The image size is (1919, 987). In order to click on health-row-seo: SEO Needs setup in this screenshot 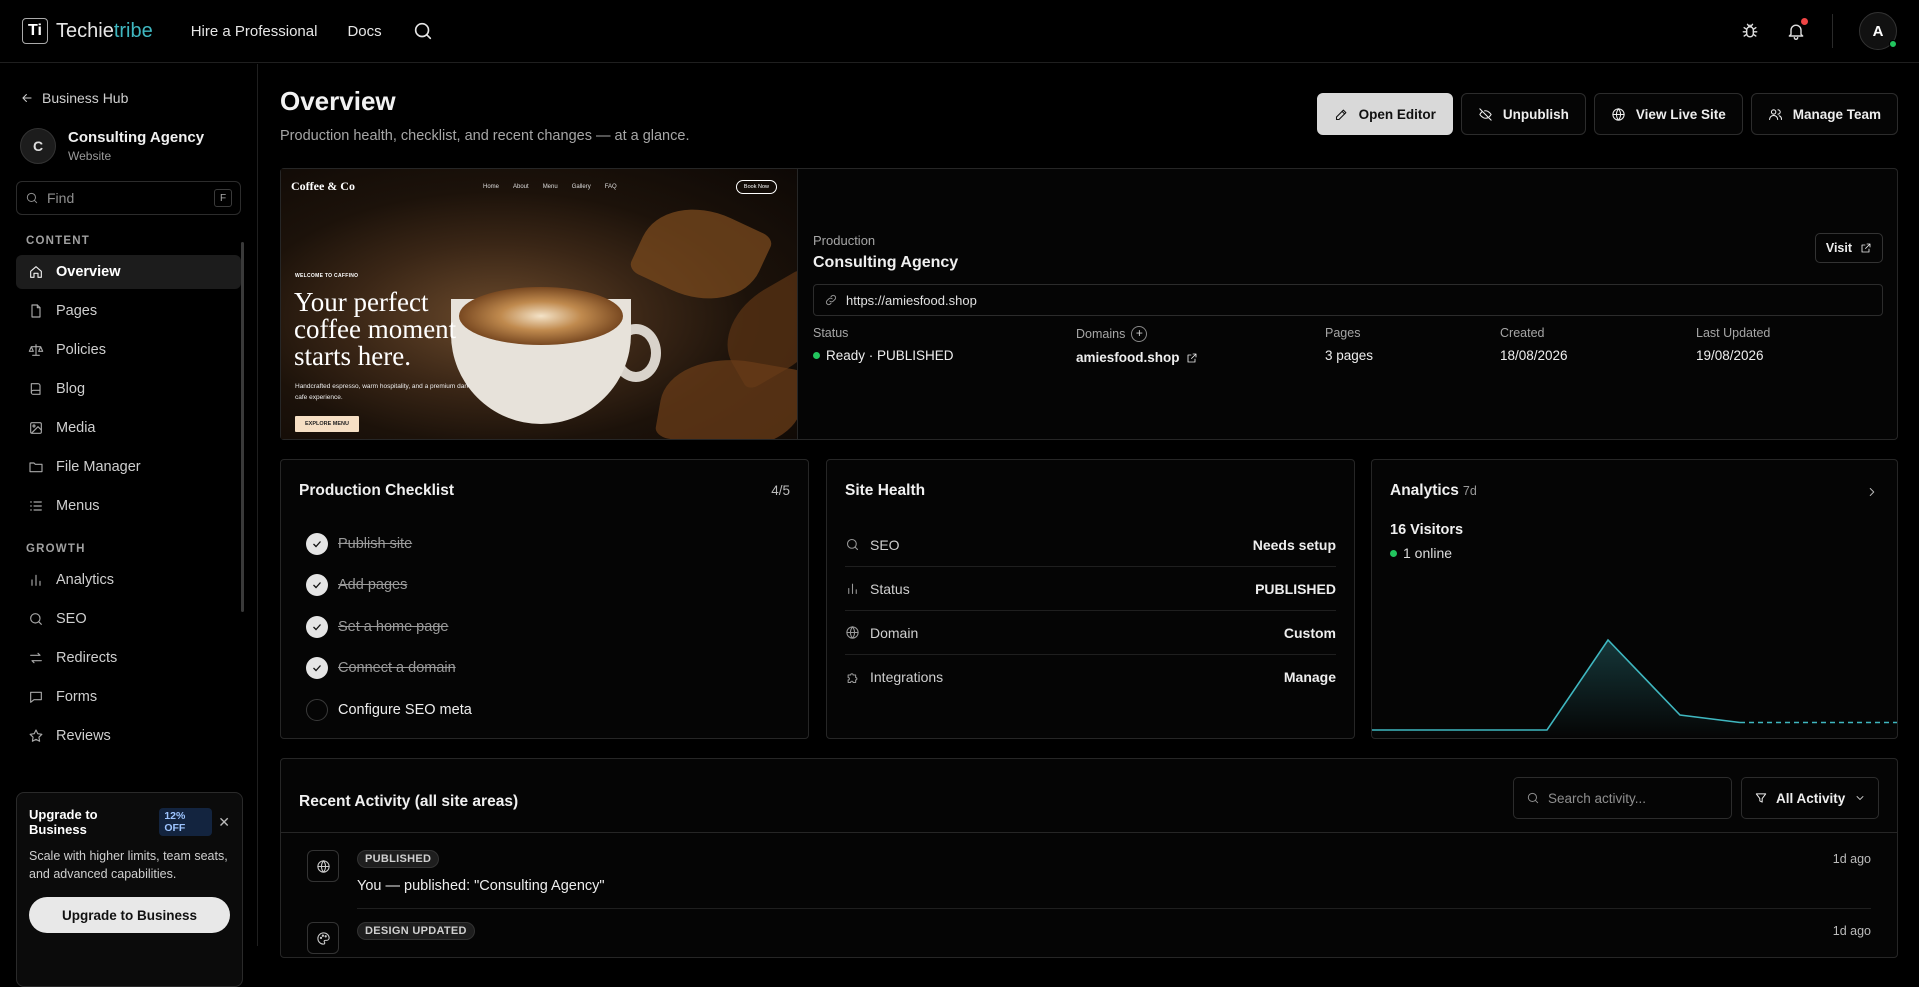, I will do `click(1090, 545)`.